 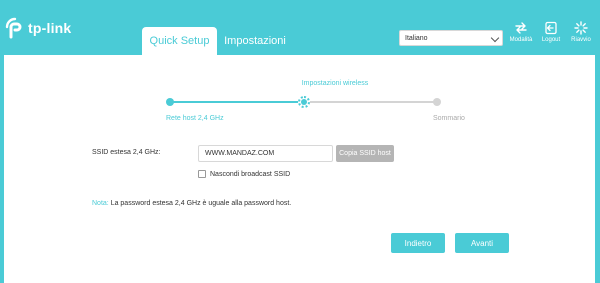 I want to click on back-button: Indietro, so click(x=418, y=243).